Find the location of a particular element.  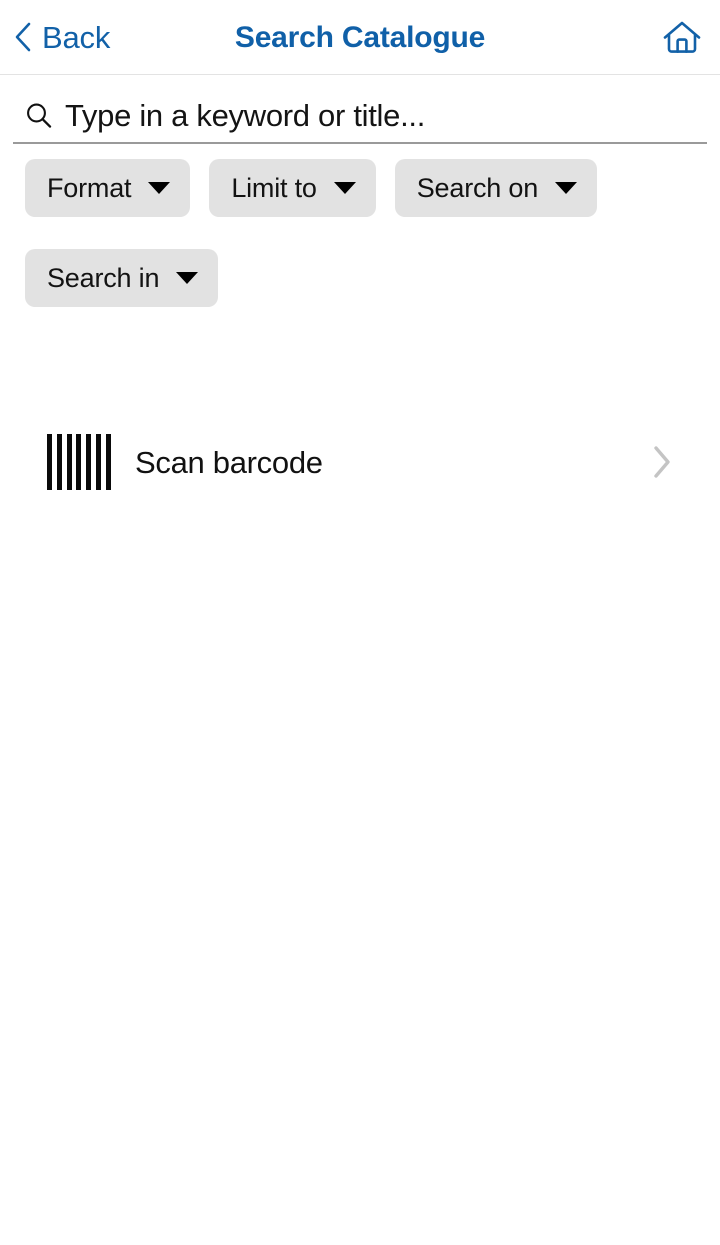

back-button-label: Back is located at coordinates (76, 37).